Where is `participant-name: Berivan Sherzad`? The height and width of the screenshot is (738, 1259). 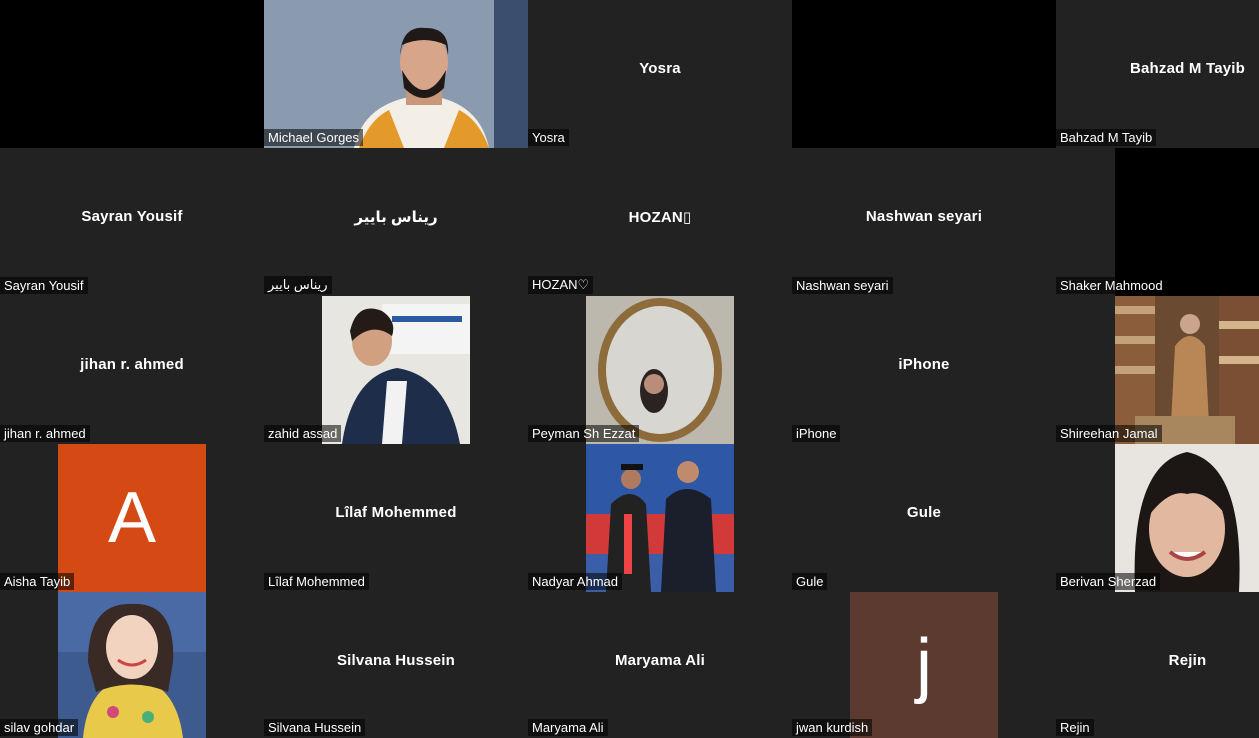
participant-name: Berivan Sherzad is located at coordinates (1108, 581).